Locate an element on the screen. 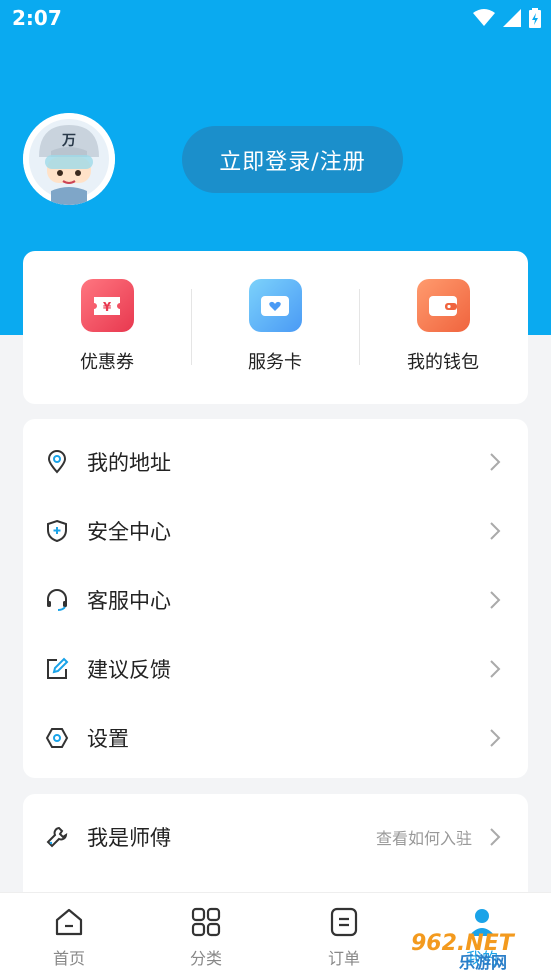 The width and height of the screenshot is (551, 979). nav-label: 分类 is located at coordinates (205, 958).